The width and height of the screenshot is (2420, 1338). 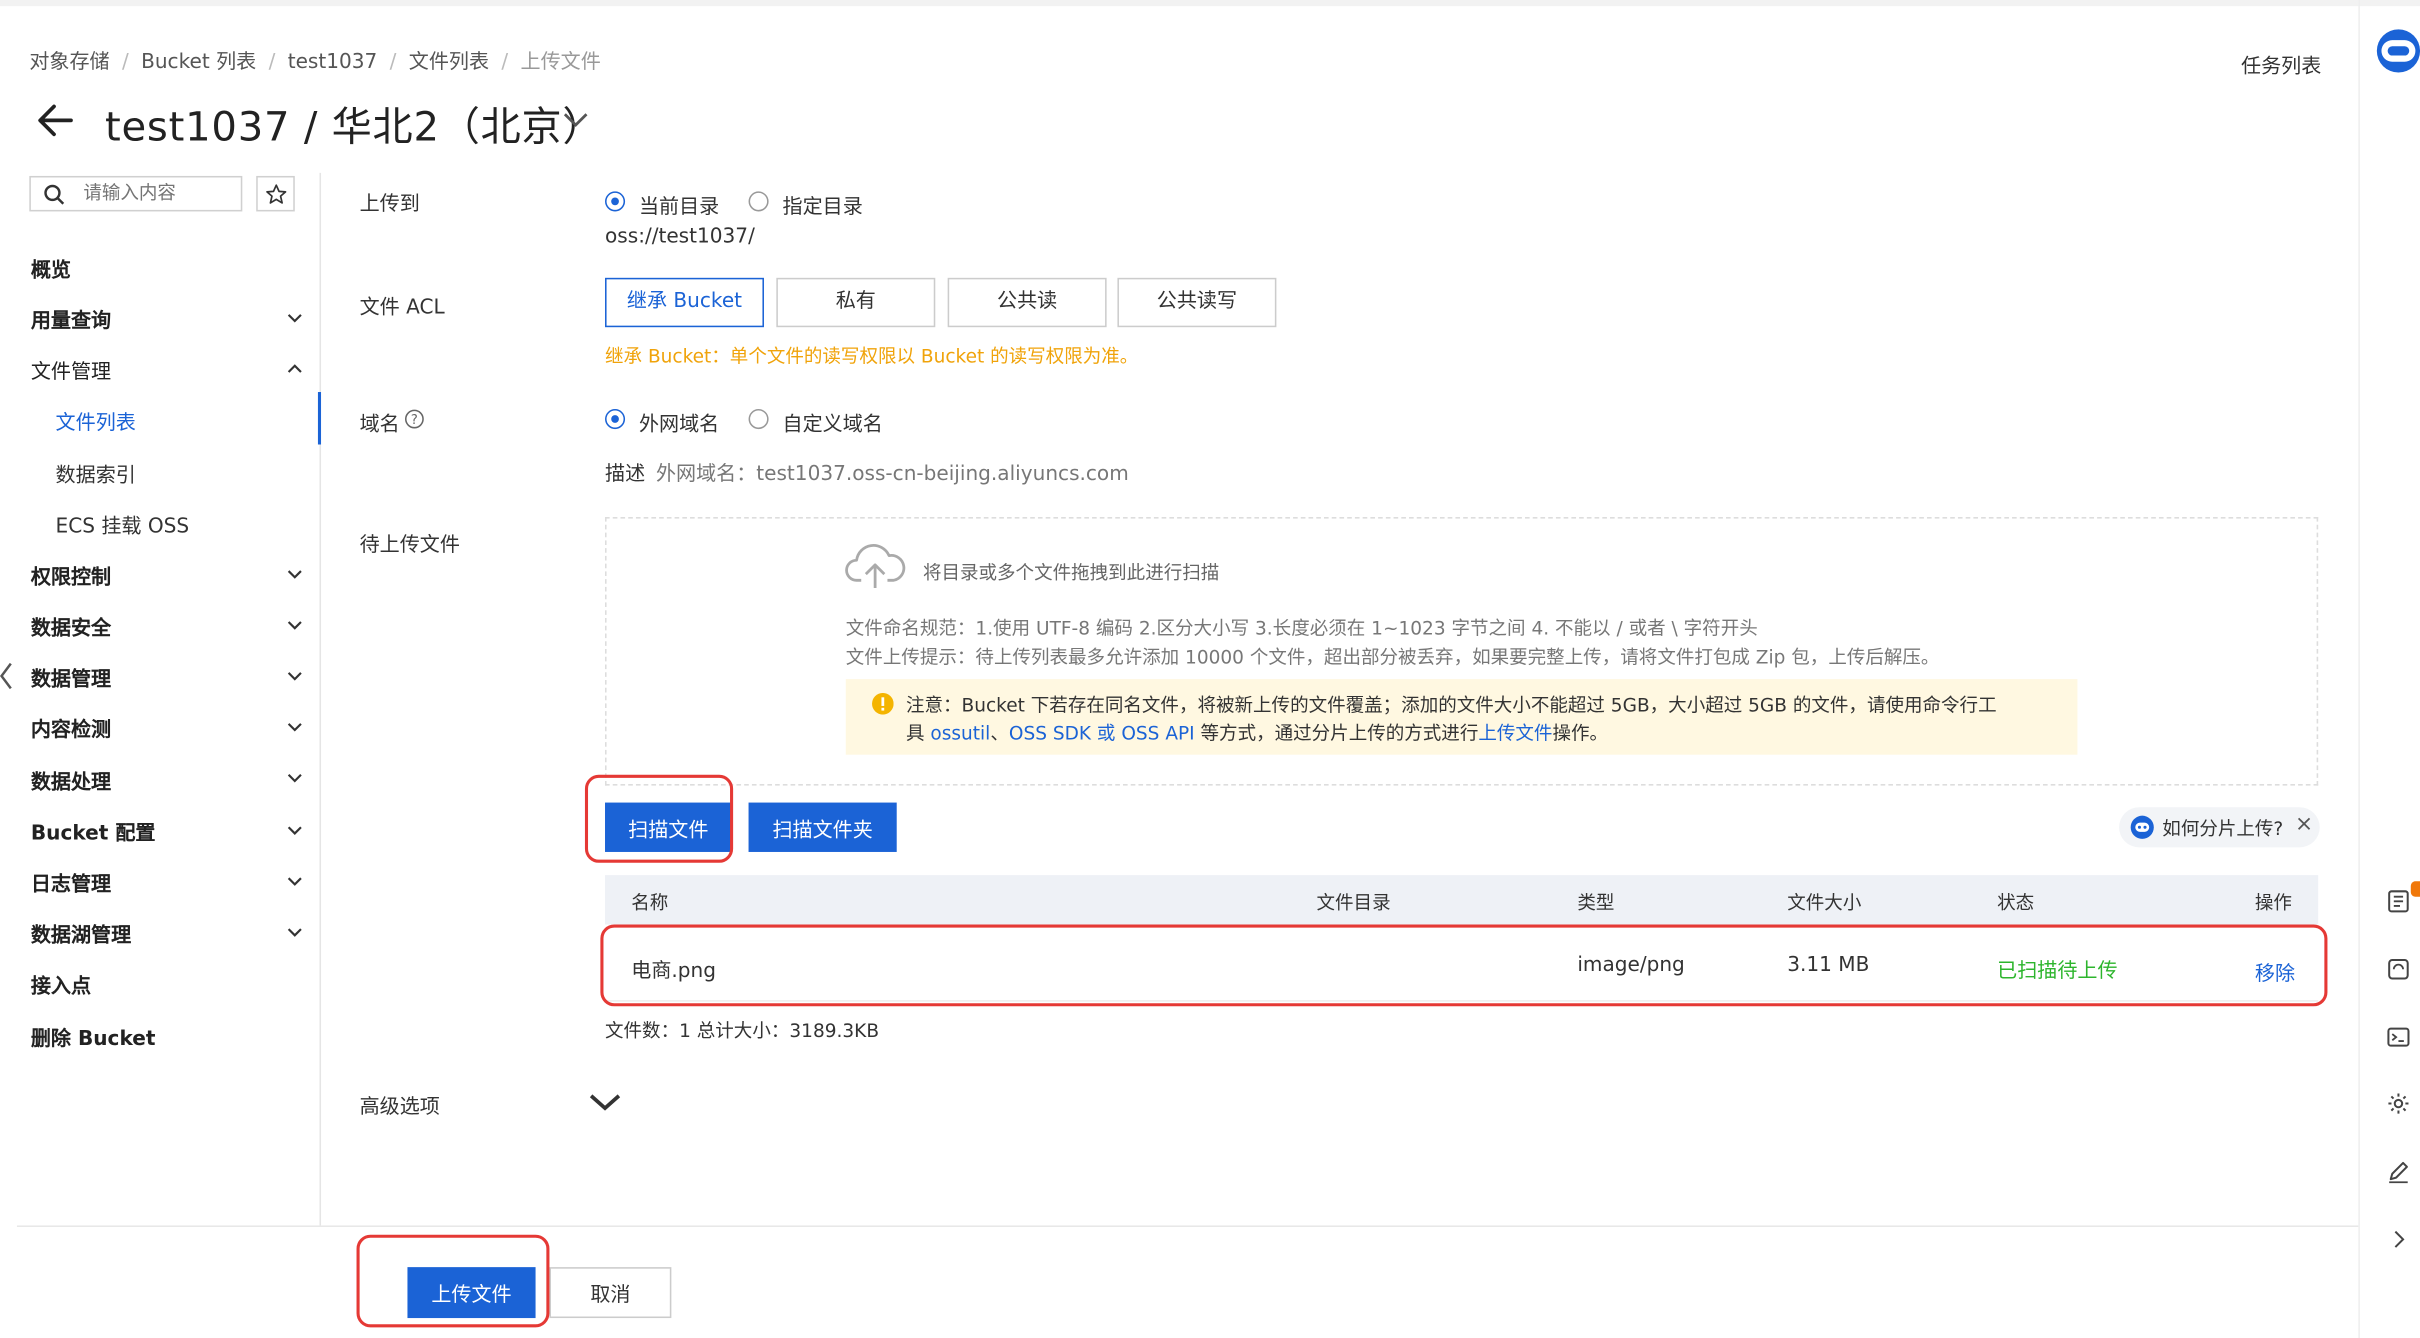 What do you see at coordinates (69, 59) in the screenshot?
I see `breadcrumb-item: 对象存储` at bounding box center [69, 59].